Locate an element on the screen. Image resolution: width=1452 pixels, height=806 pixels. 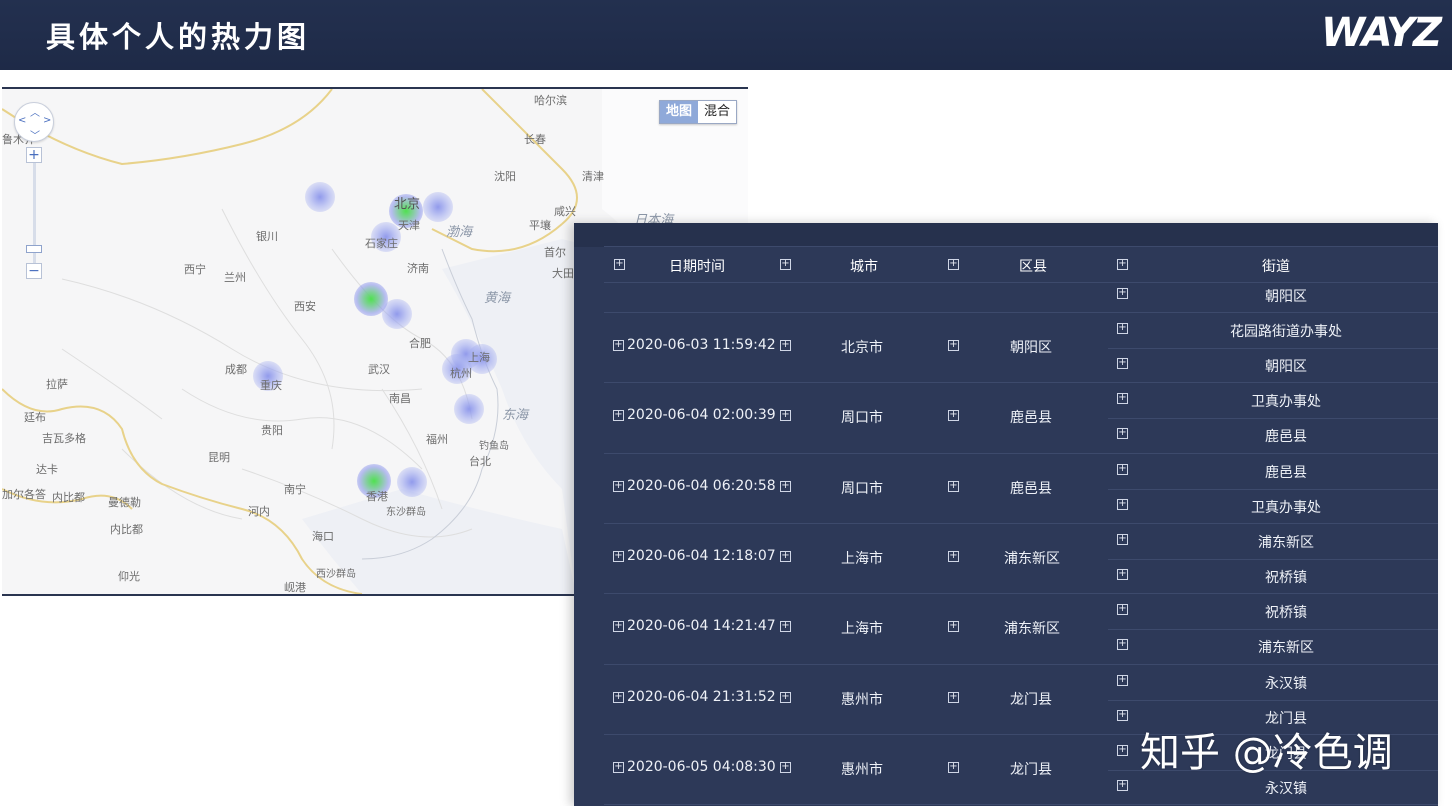
city-label: 东沙群岛 is located at coordinates (406, 512).